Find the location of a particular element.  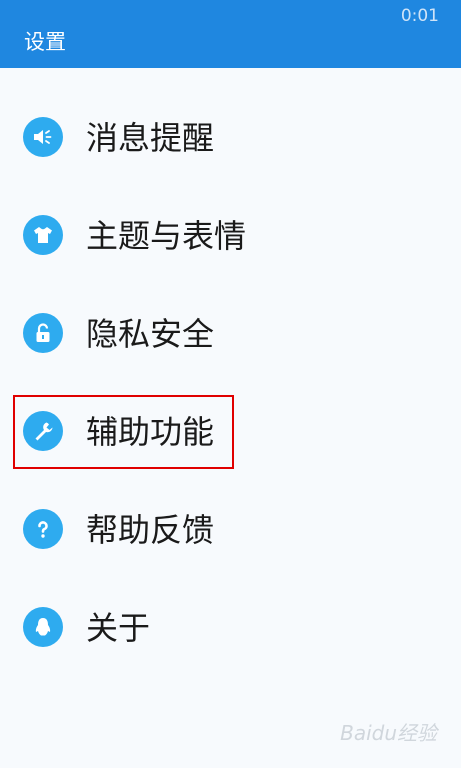

menu-item-help-feedback: 帮助反馈 is located at coordinates (224, 530).